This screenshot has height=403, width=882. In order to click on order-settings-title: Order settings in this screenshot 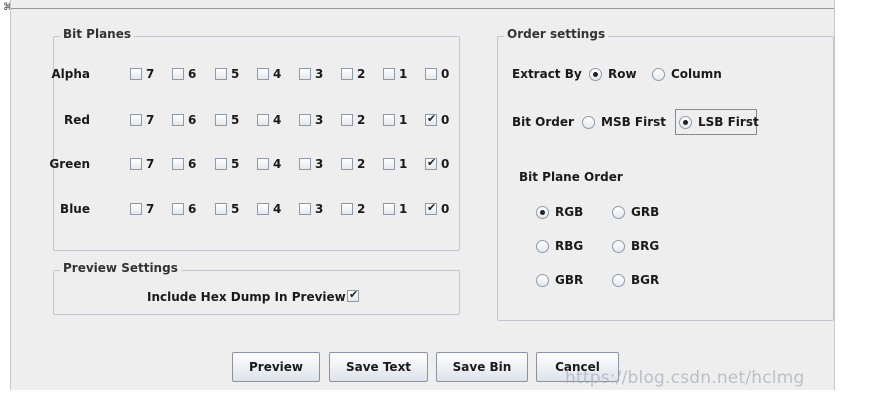, I will do `click(556, 34)`.